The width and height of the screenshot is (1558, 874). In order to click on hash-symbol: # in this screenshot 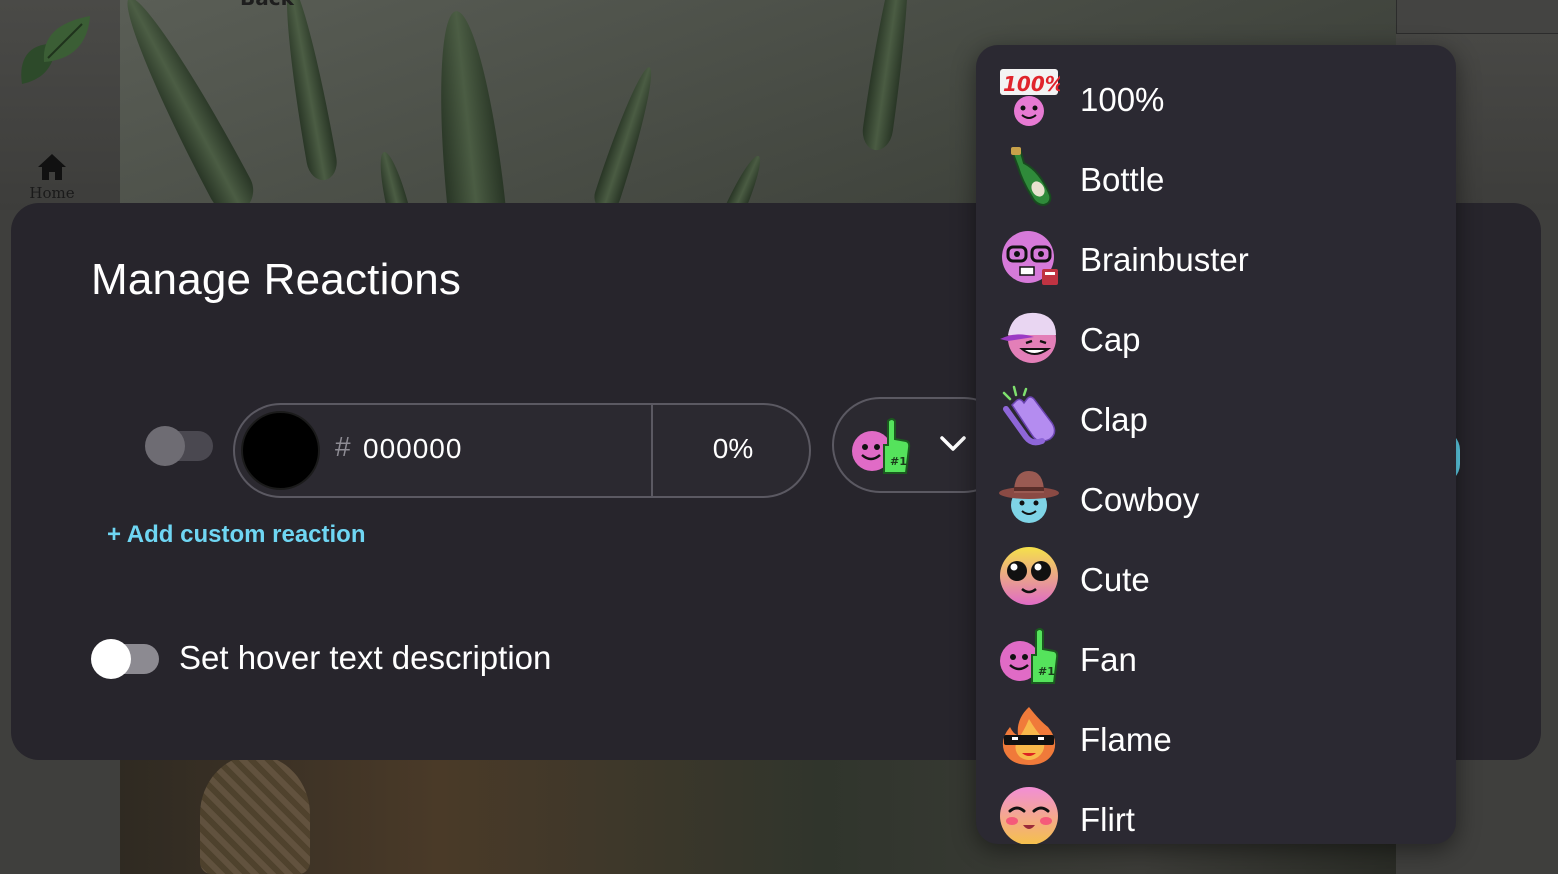, I will do `click(343, 446)`.